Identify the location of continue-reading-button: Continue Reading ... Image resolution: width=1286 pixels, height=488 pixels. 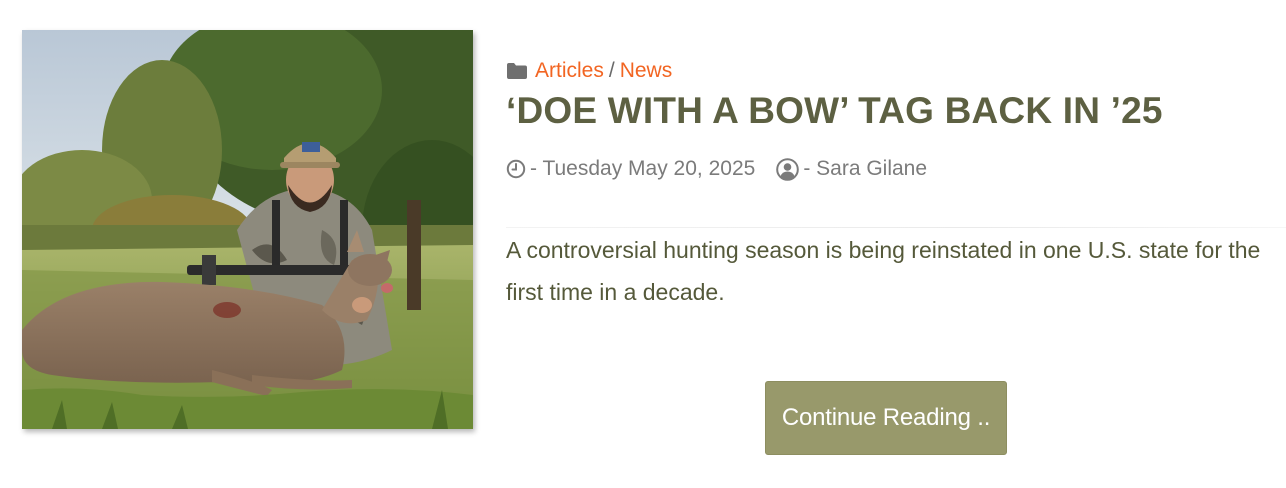
(886, 418).